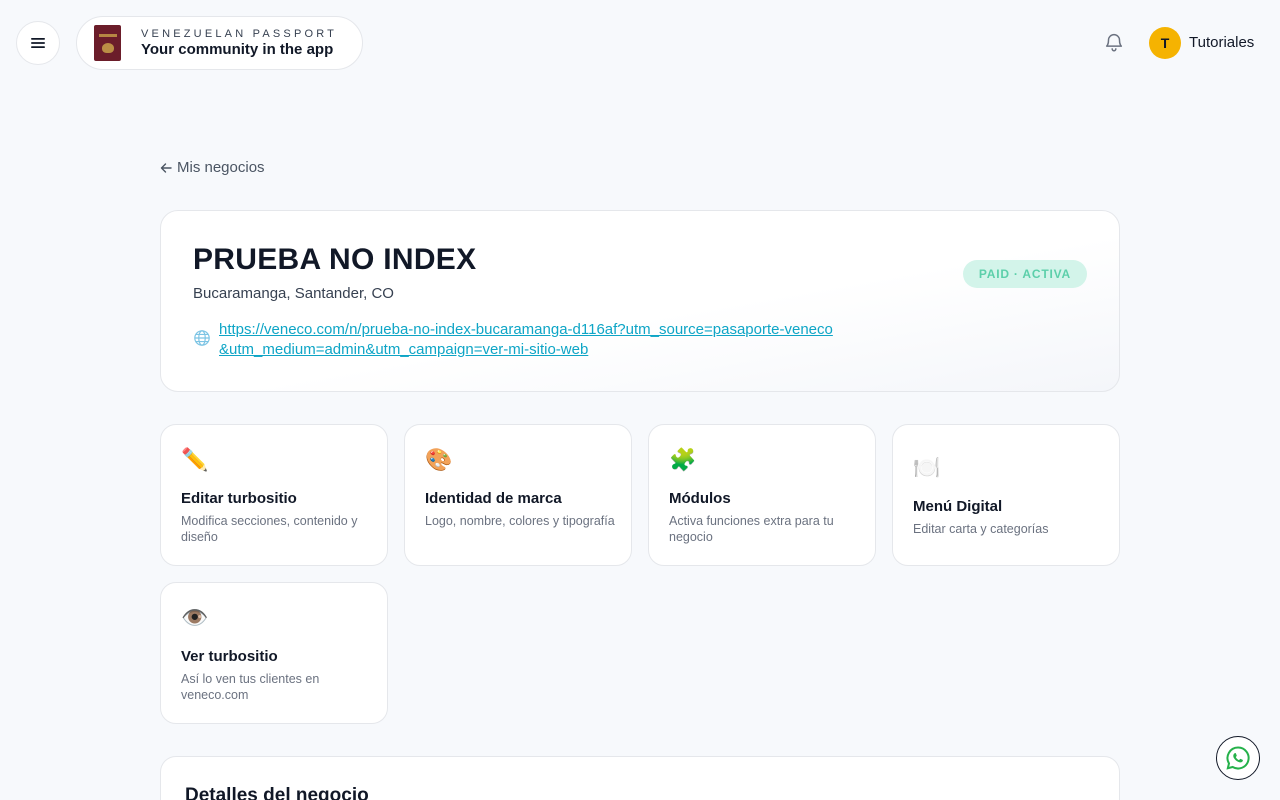 The width and height of the screenshot is (1280, 800). What do you see at coordinates (107, 43) in the screenshot?
I see `passport-logo` at bounding box center [107, 43].